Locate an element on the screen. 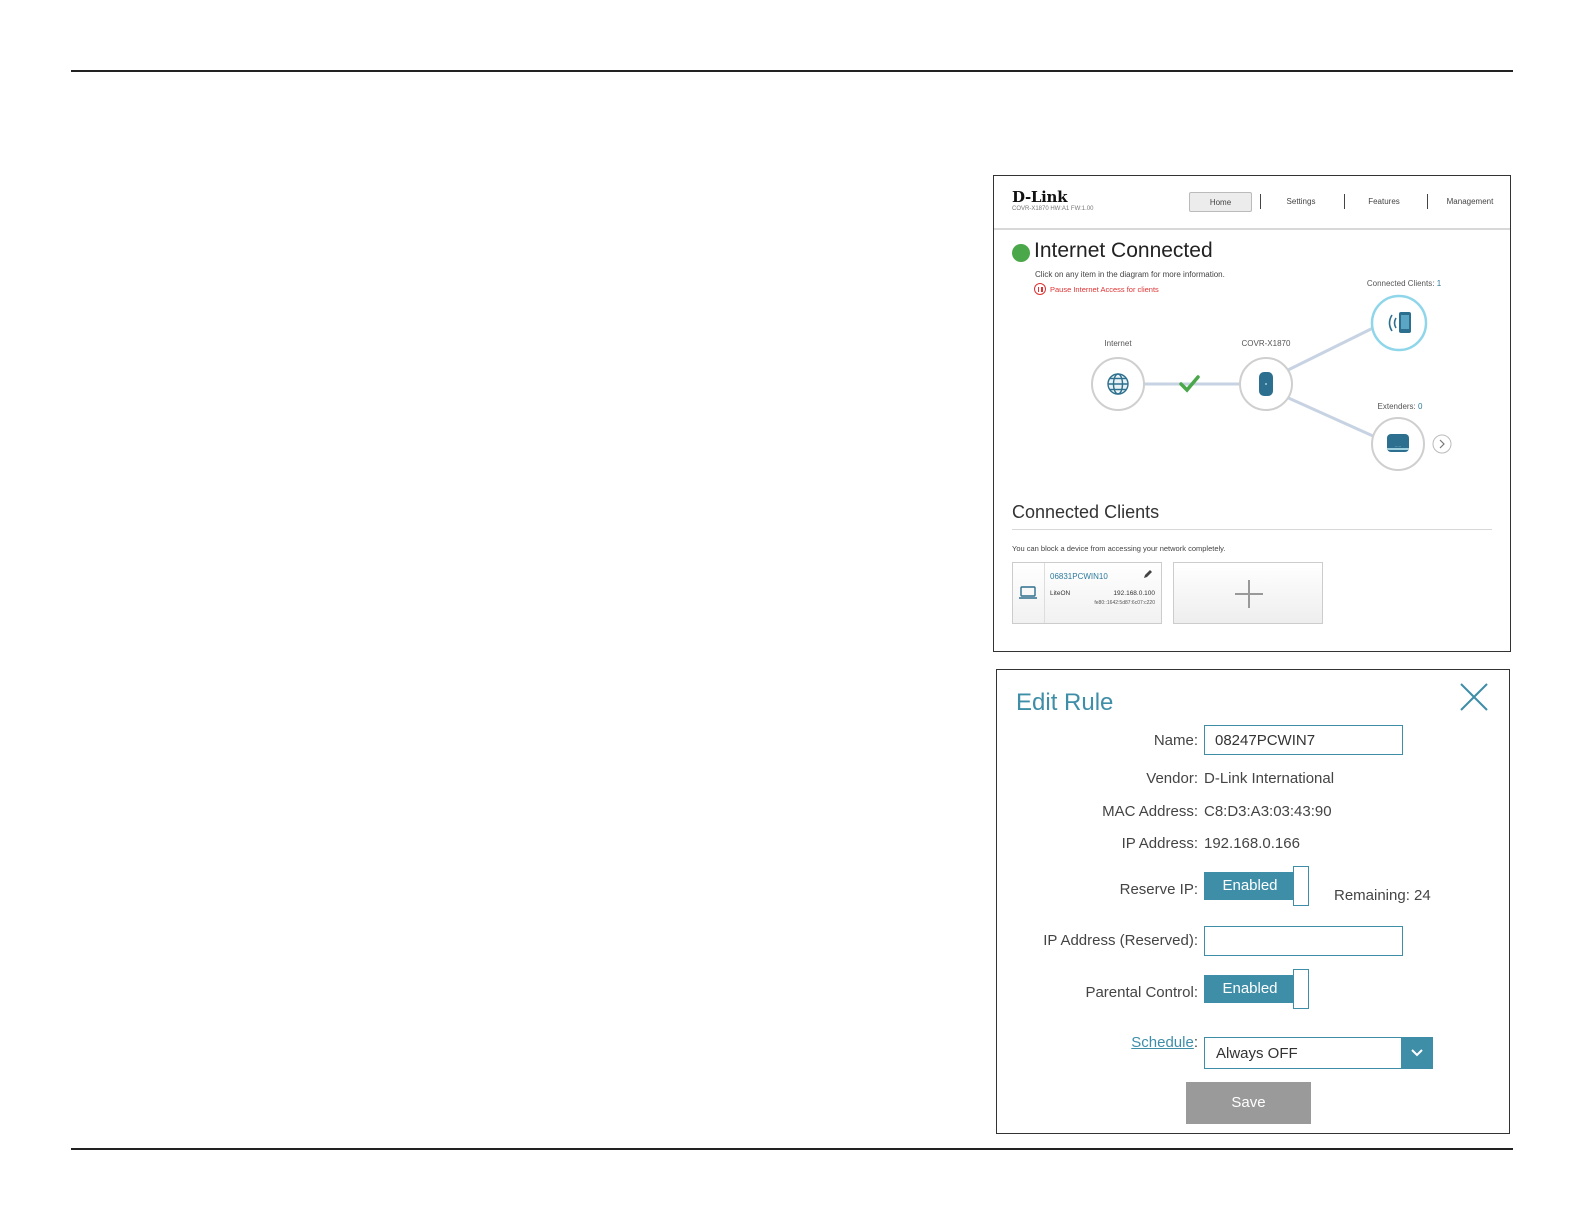 This screenshot has height=1225, width=1585. chevron-down-icon is located at coordinates (1416, 1053).